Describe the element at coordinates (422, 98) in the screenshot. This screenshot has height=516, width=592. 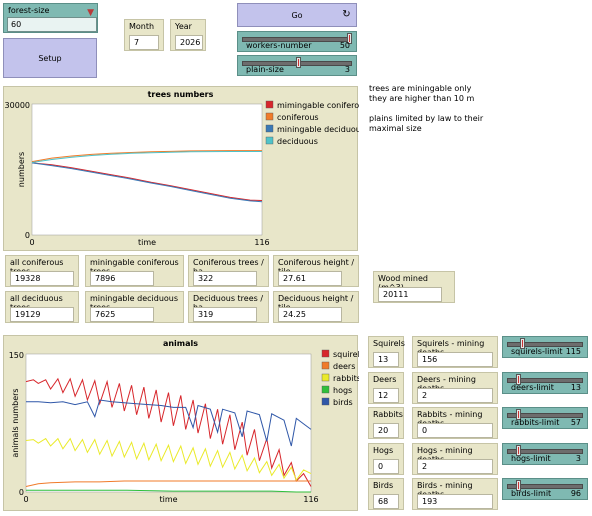
I see `note-line: they are higher than 10 m` at that location.